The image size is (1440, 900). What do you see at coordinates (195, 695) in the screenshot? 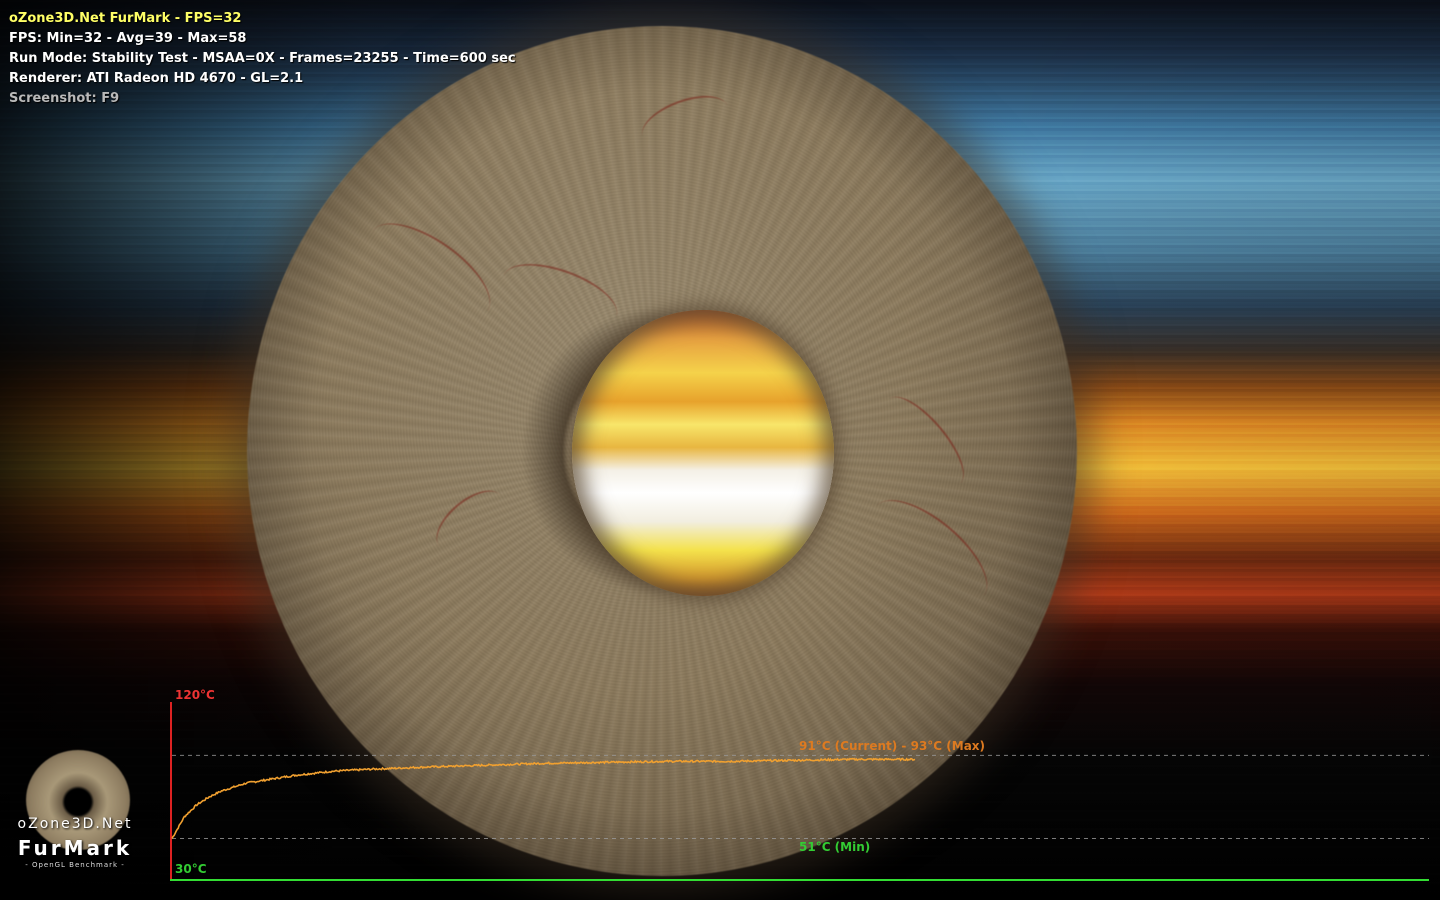
I see `graph-max-label: 120°C` at bounding box center [195, 695].